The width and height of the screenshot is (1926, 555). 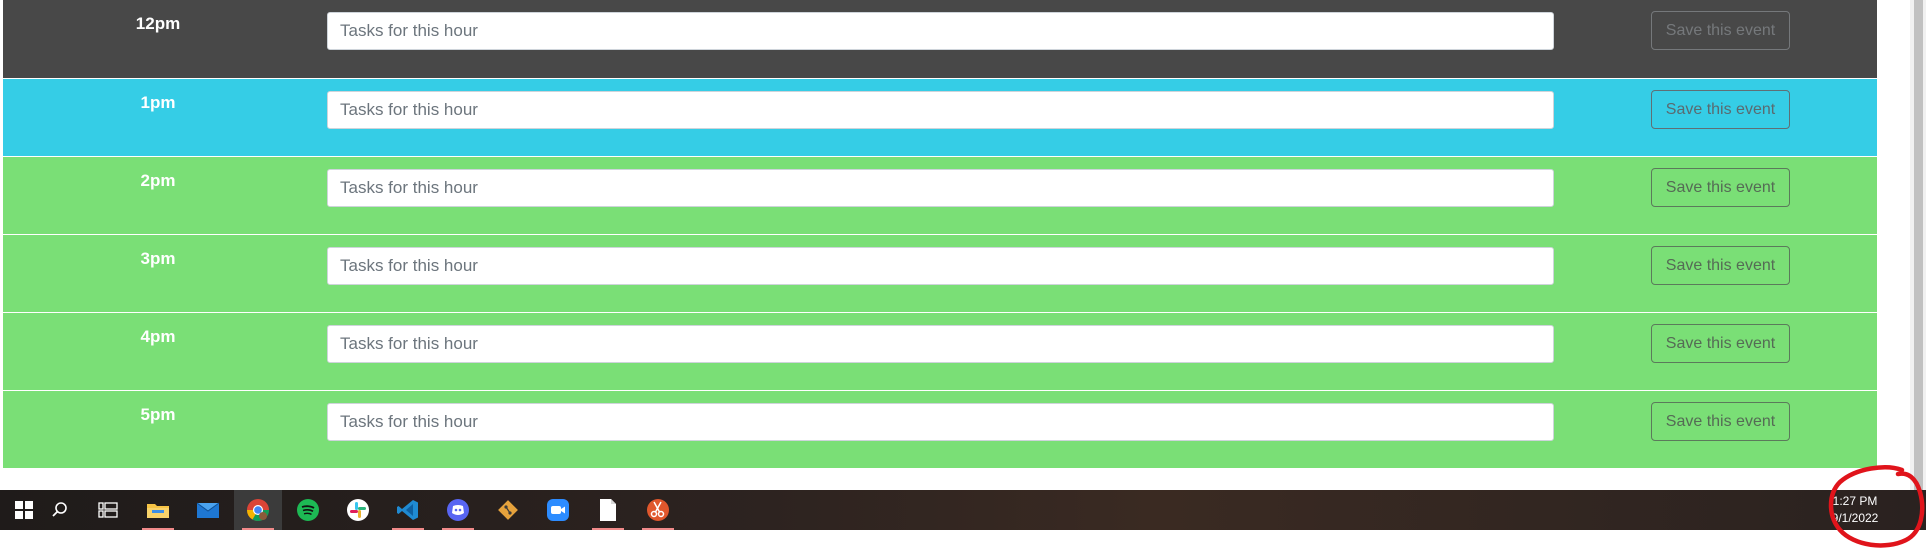 What do you see at coordinates (1855, 510) in the screenshot?
I see `system-clock: 1:27 PM 9/1/2022` at bounding box center [1855, 510].